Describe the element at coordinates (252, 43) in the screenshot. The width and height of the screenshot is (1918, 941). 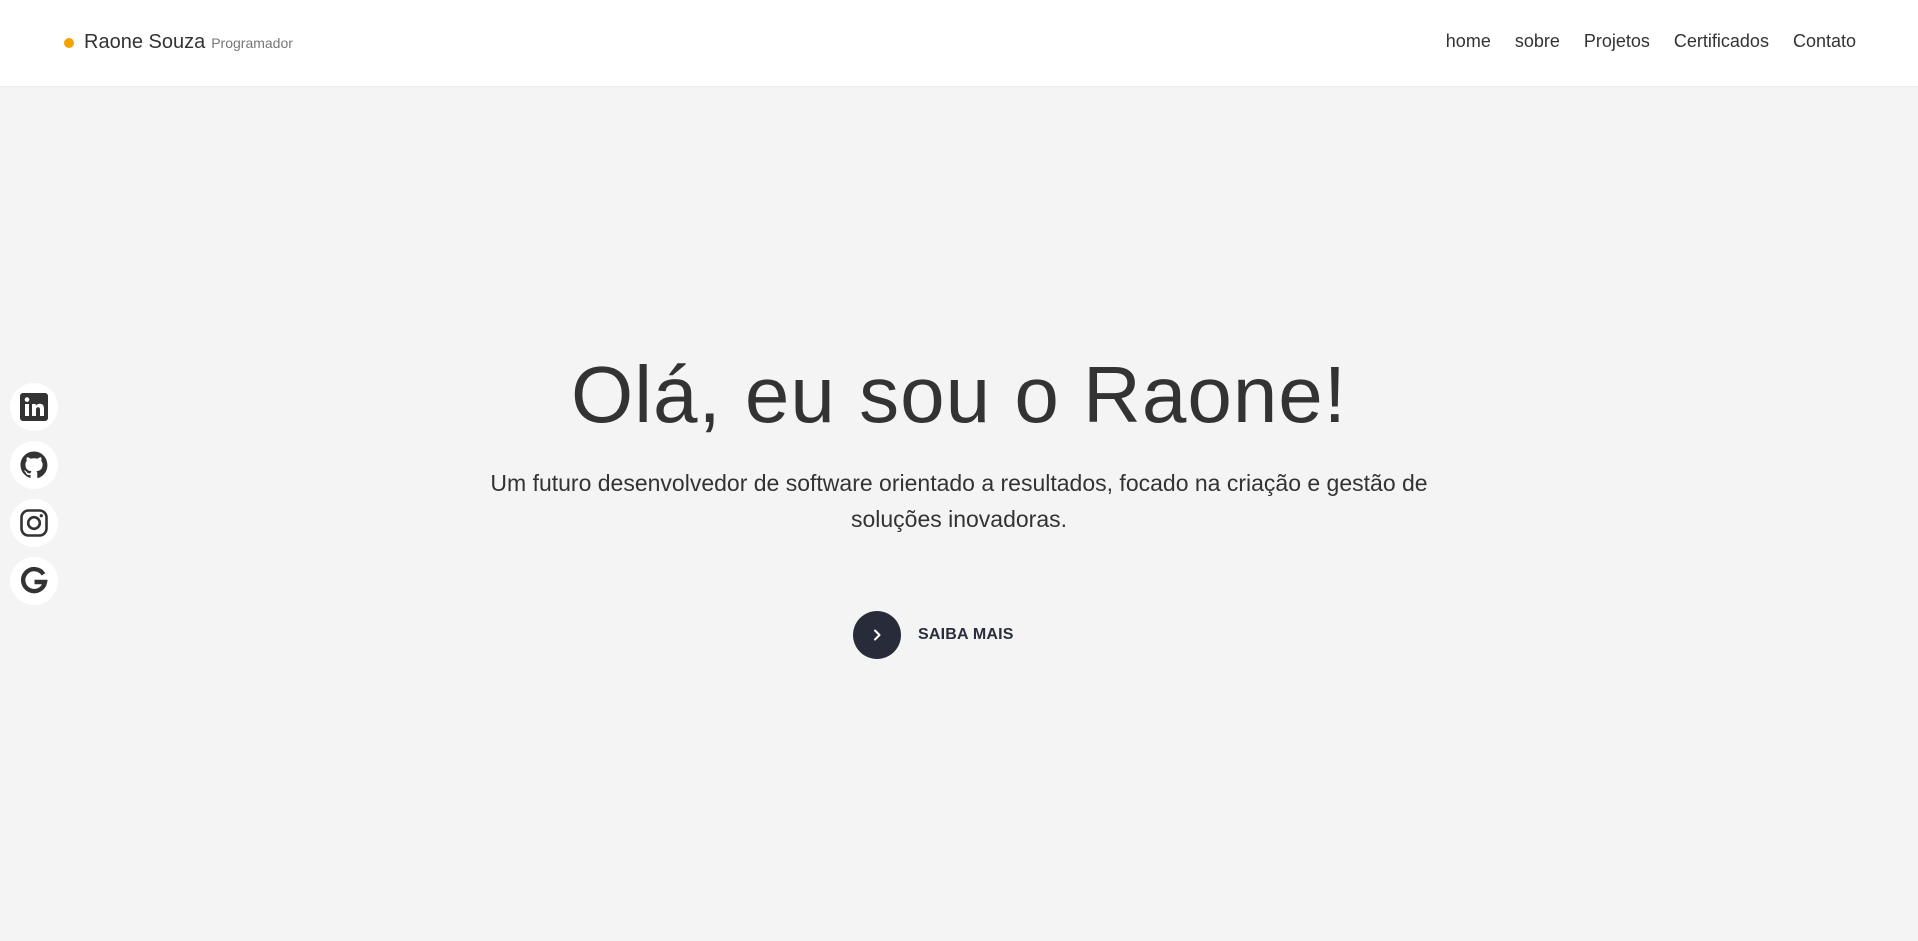
I see `brand-role: Programador` at that location.